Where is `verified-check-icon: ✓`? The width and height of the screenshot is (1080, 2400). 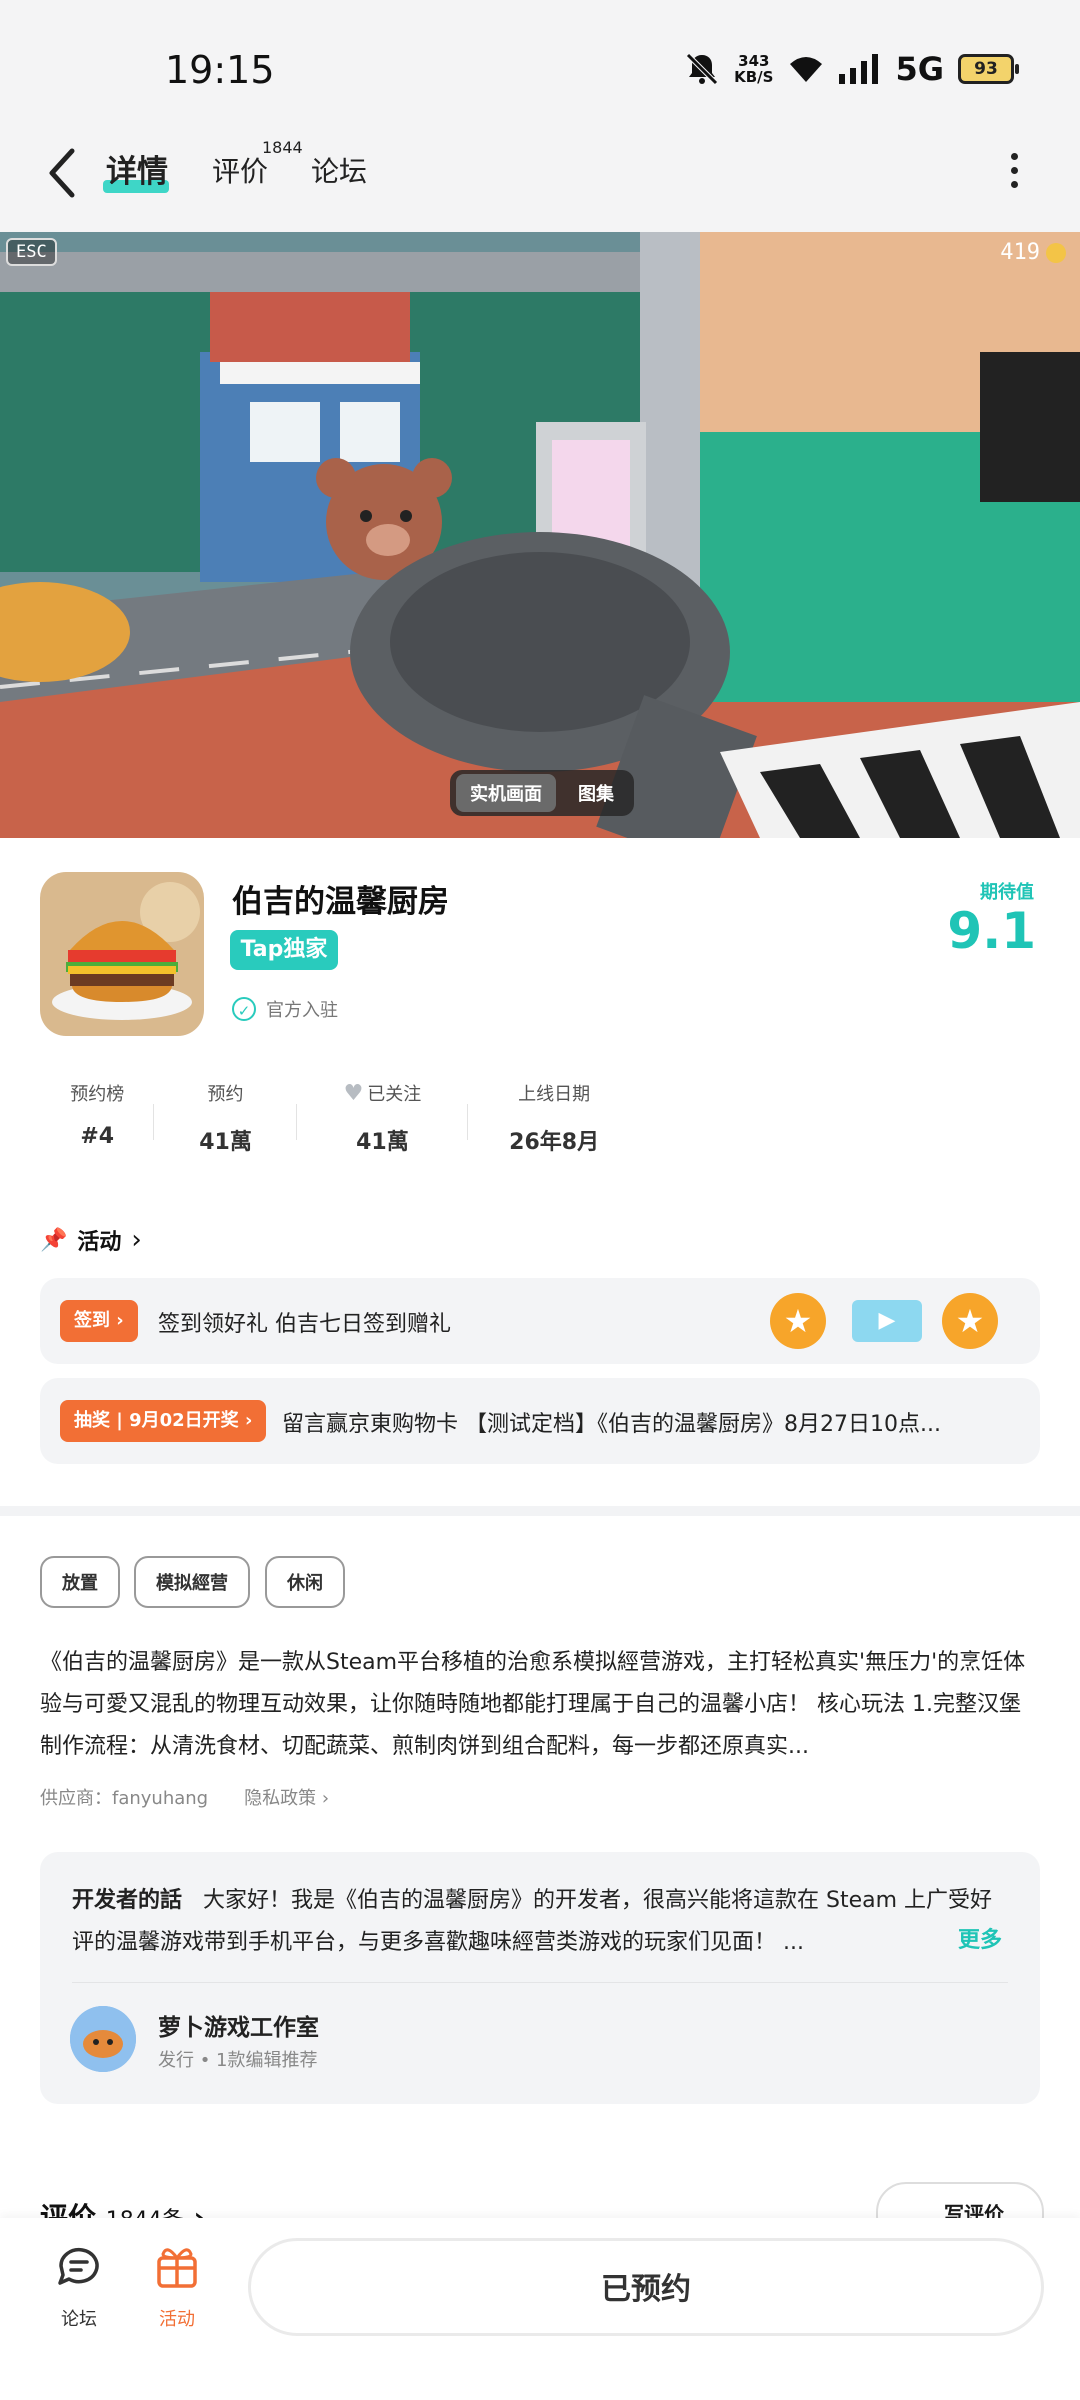 verified-check-icon: ✓ is located at coordinates (244, 1009).